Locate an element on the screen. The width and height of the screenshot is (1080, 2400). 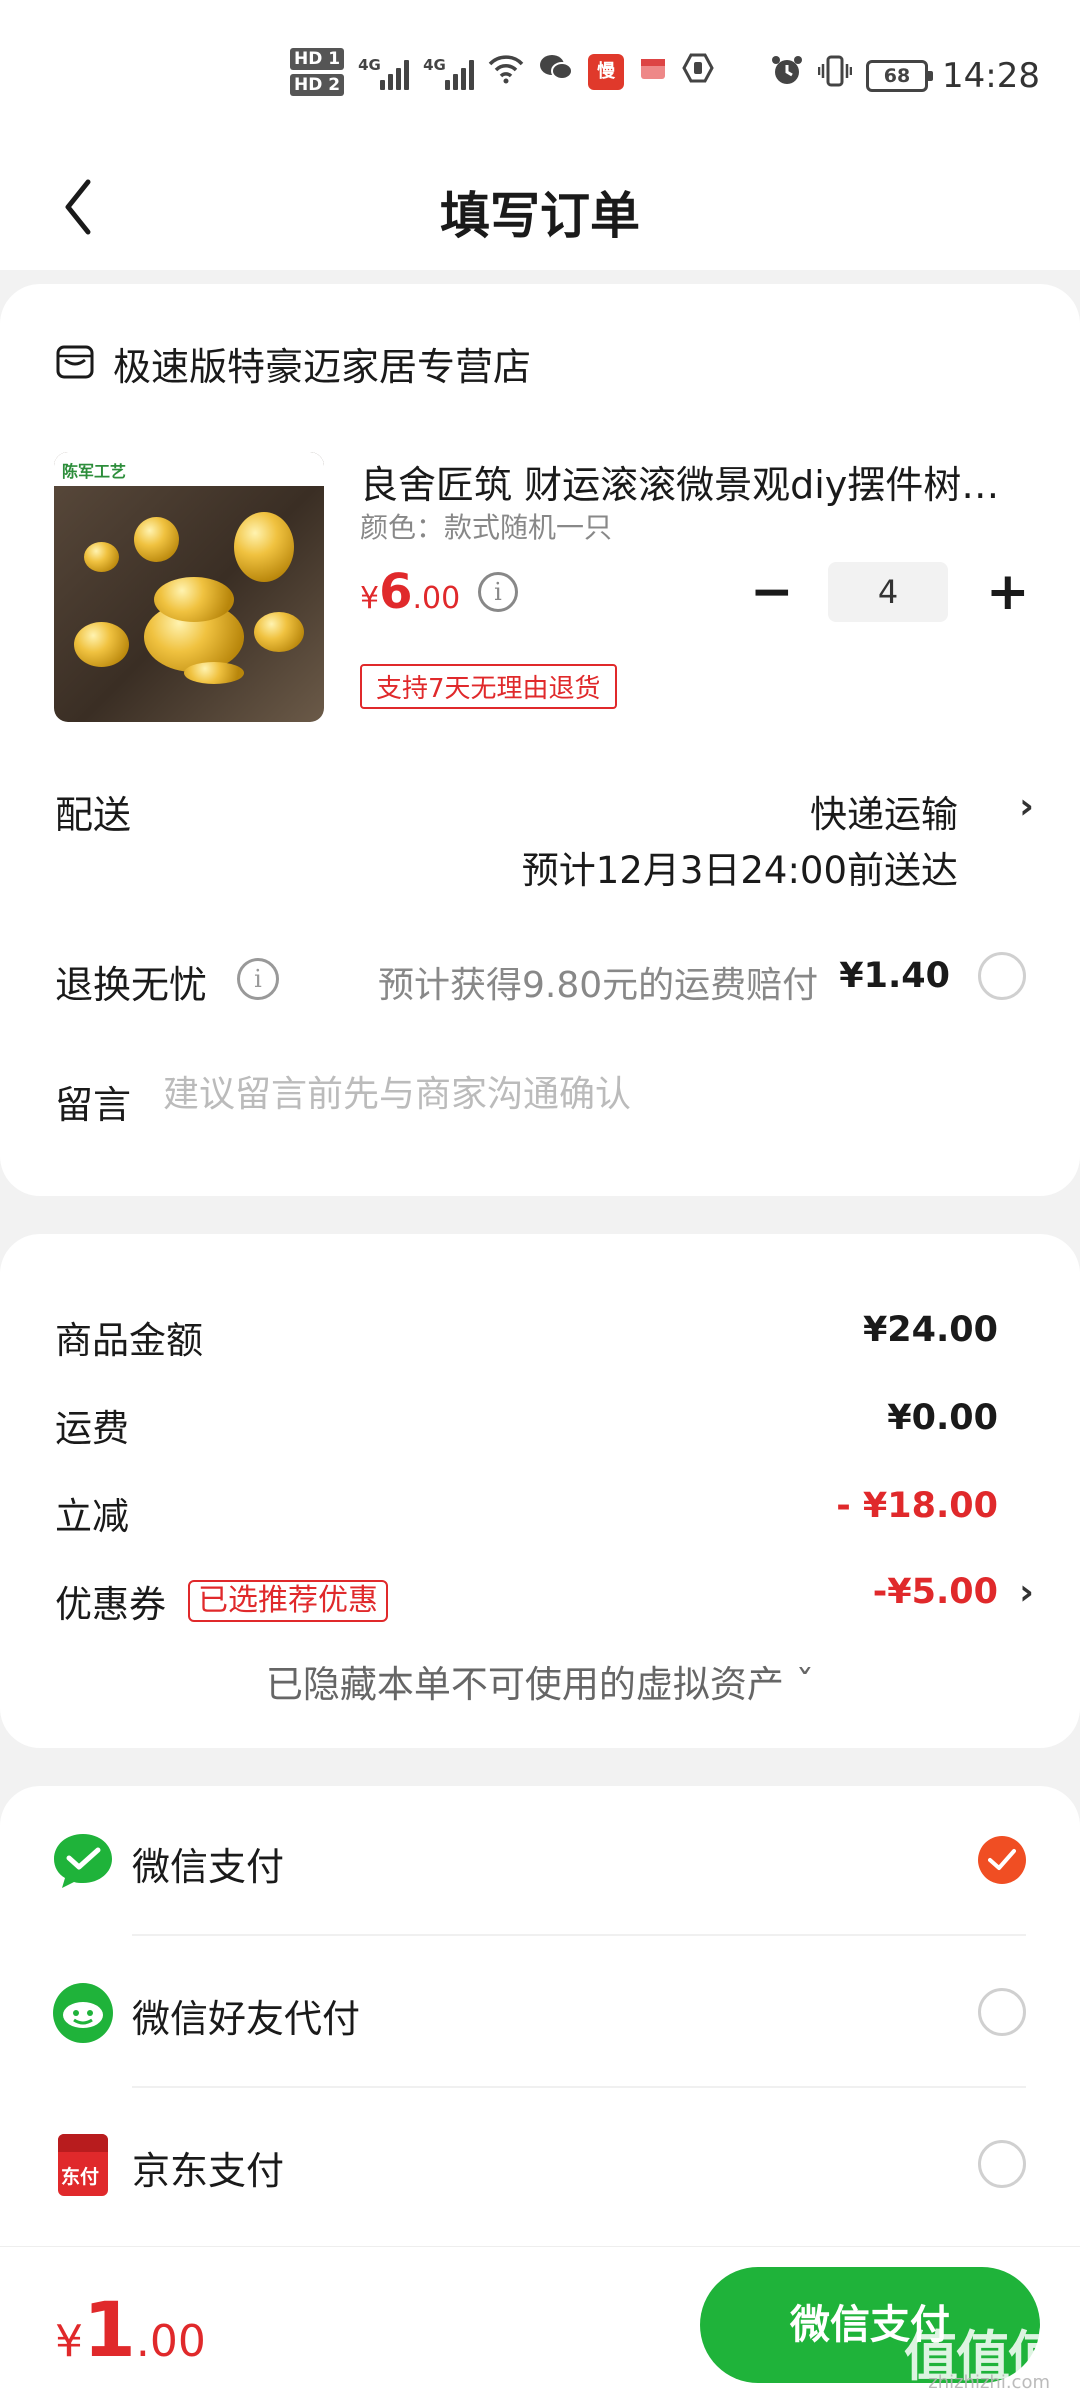
freight-value: ¥0.00 is located at coordinates (942, 1418).